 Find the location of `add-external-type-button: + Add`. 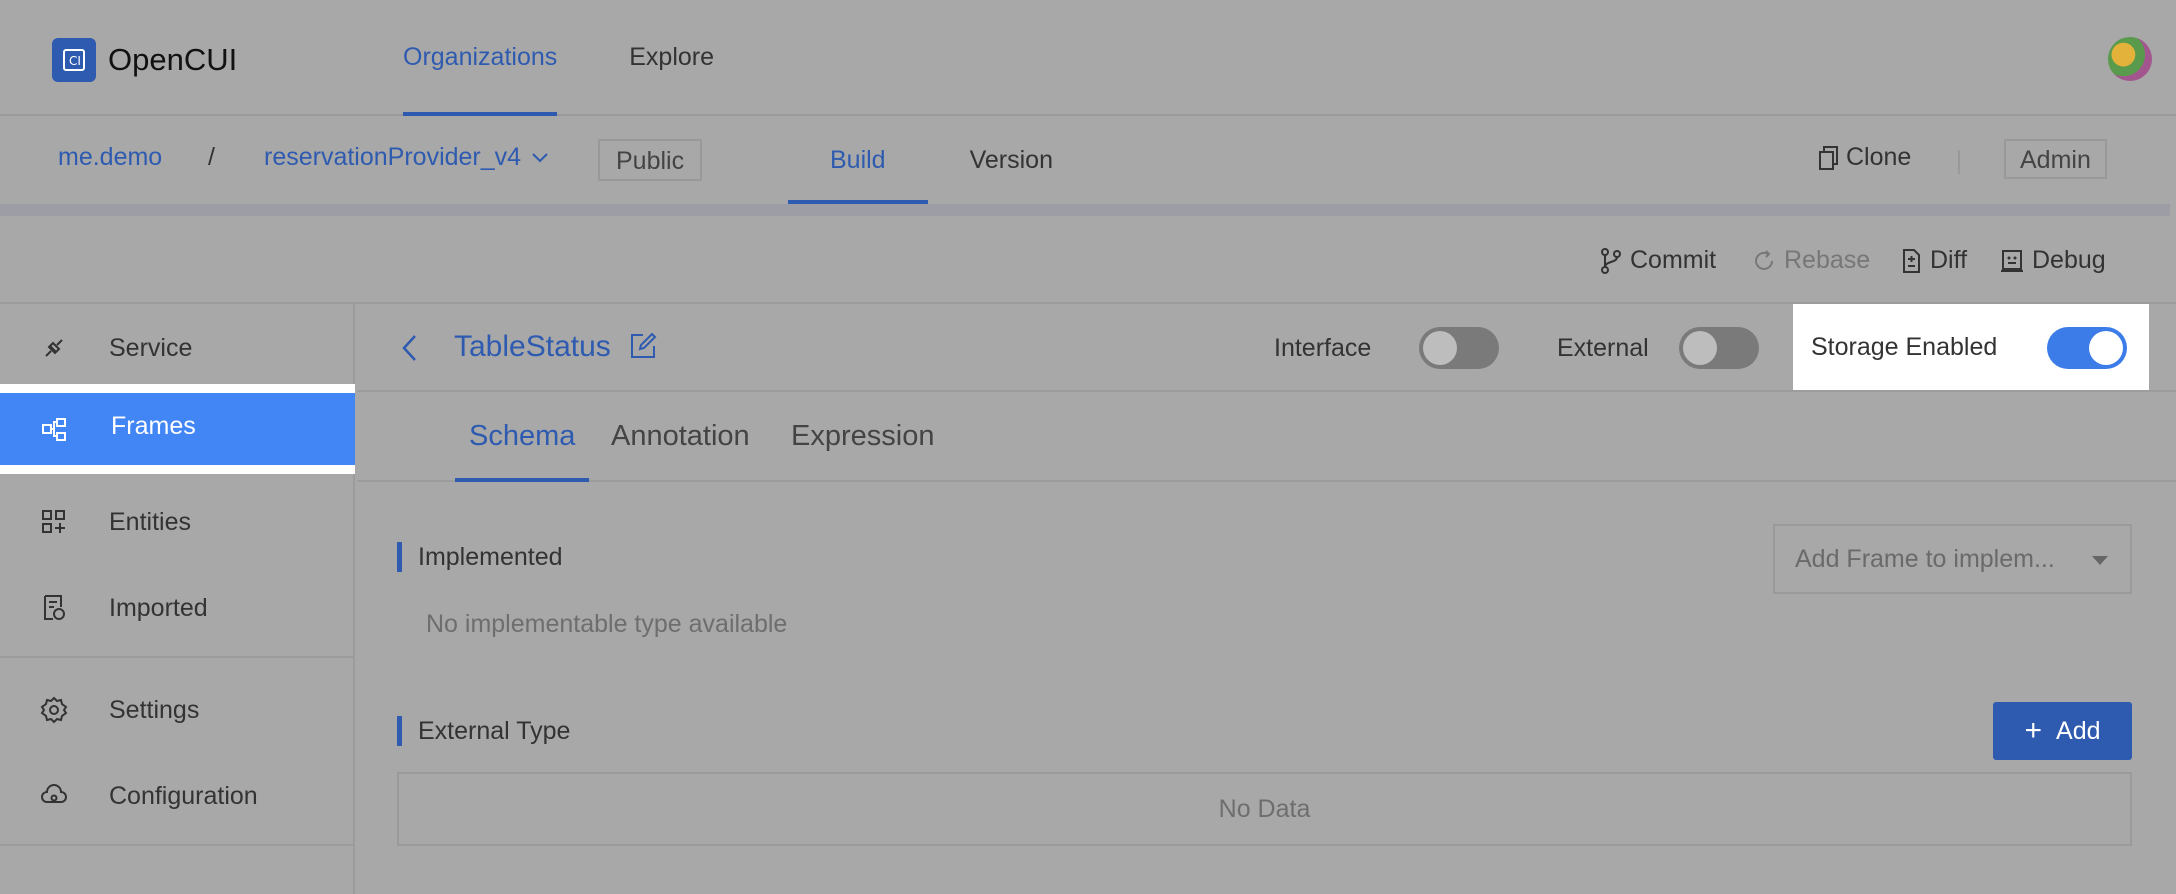

add-external-type-button: + Add is located at coordinates (2062, 731).